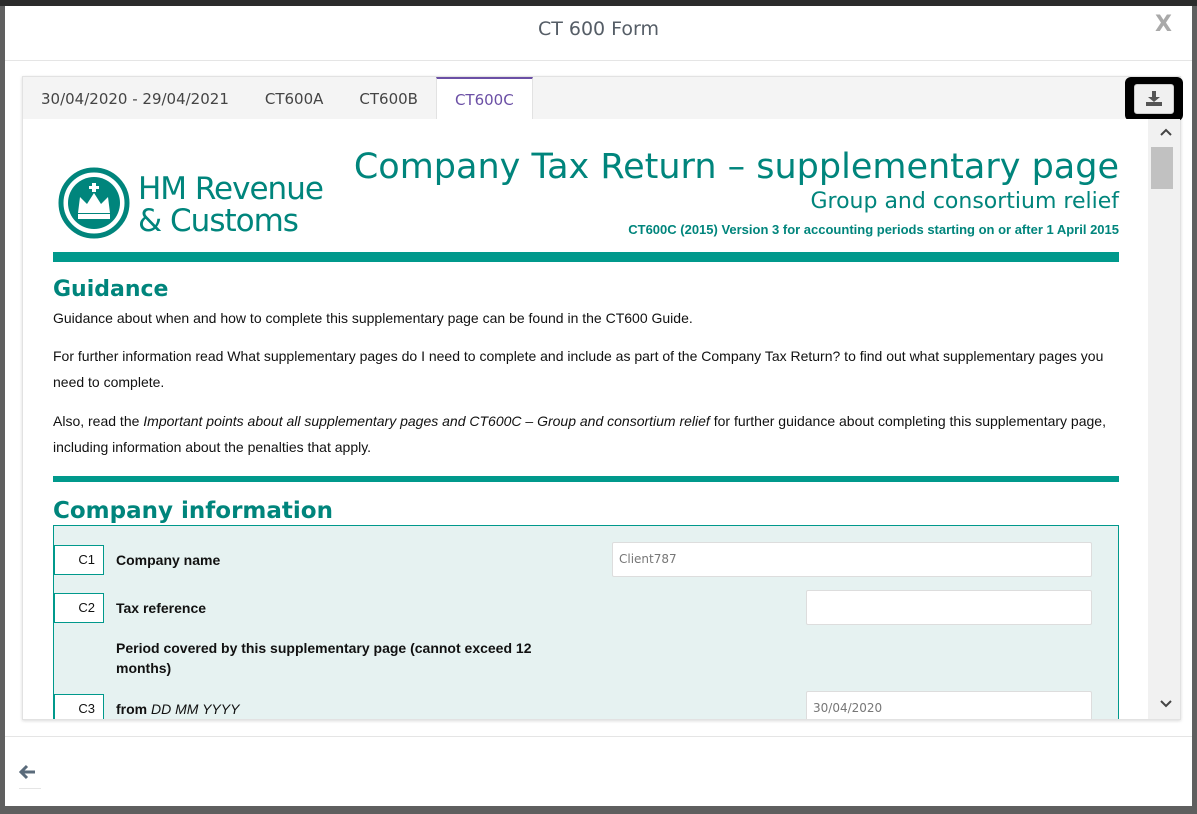 Image resolution: width=1197 pixels, height=814 pixels. I want to click on wordmark-line1: HM Revenue, so click(231, 189).